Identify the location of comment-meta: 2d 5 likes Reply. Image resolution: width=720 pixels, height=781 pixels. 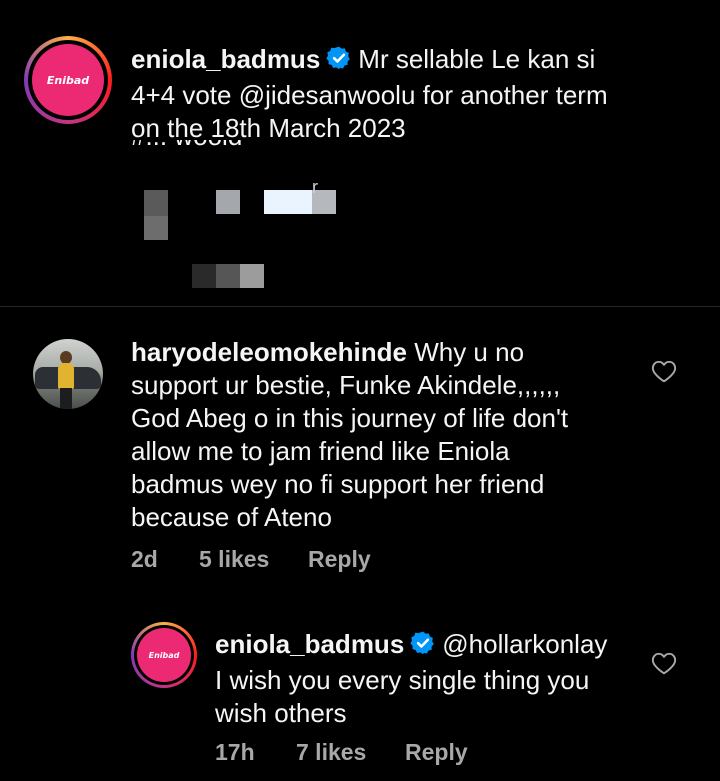
(251, 559).